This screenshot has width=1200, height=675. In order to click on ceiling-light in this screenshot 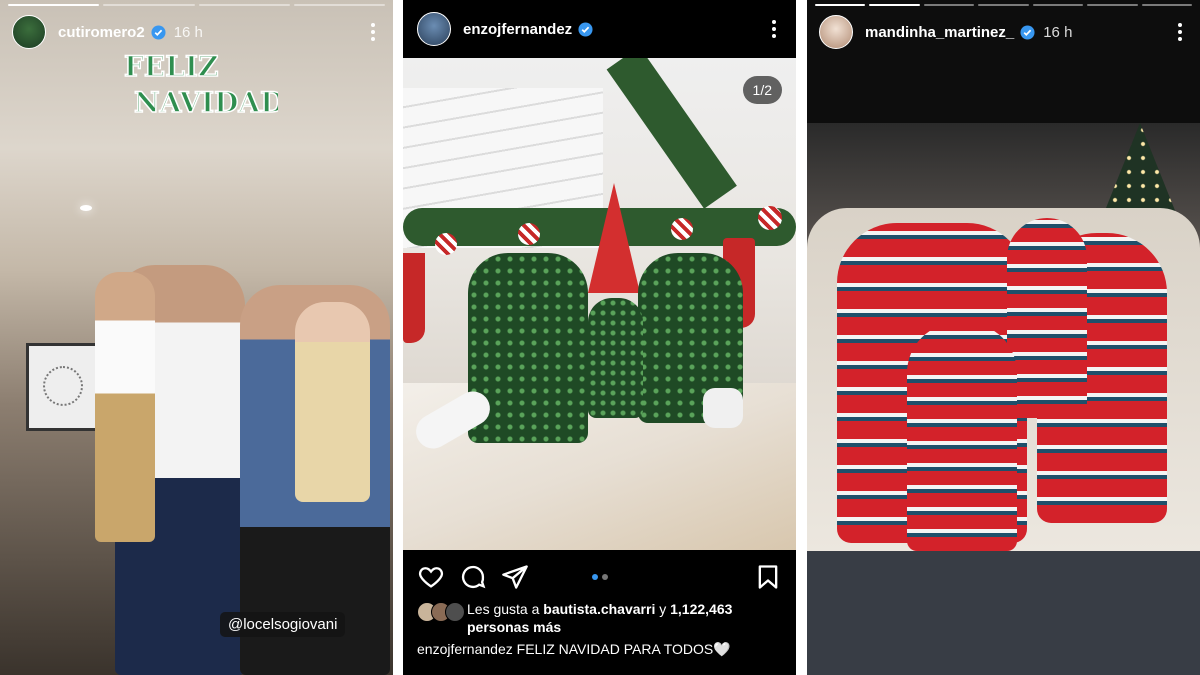, I will do `click(86, 208)`.